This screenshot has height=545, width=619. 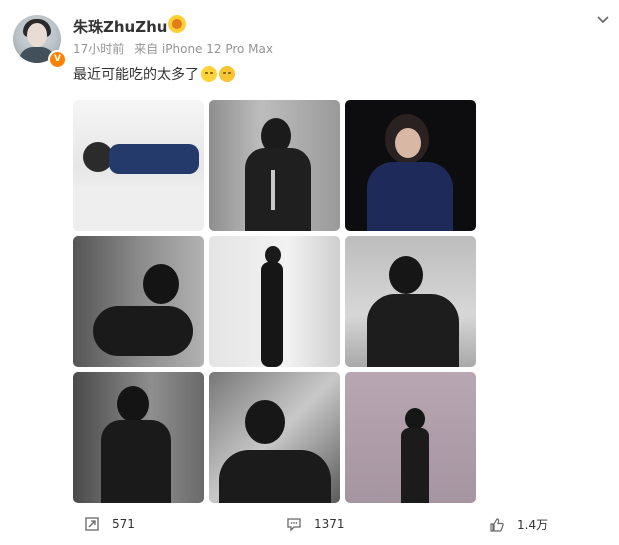 I want to click on post-time: 17小时前, so click(x=98, y=49).